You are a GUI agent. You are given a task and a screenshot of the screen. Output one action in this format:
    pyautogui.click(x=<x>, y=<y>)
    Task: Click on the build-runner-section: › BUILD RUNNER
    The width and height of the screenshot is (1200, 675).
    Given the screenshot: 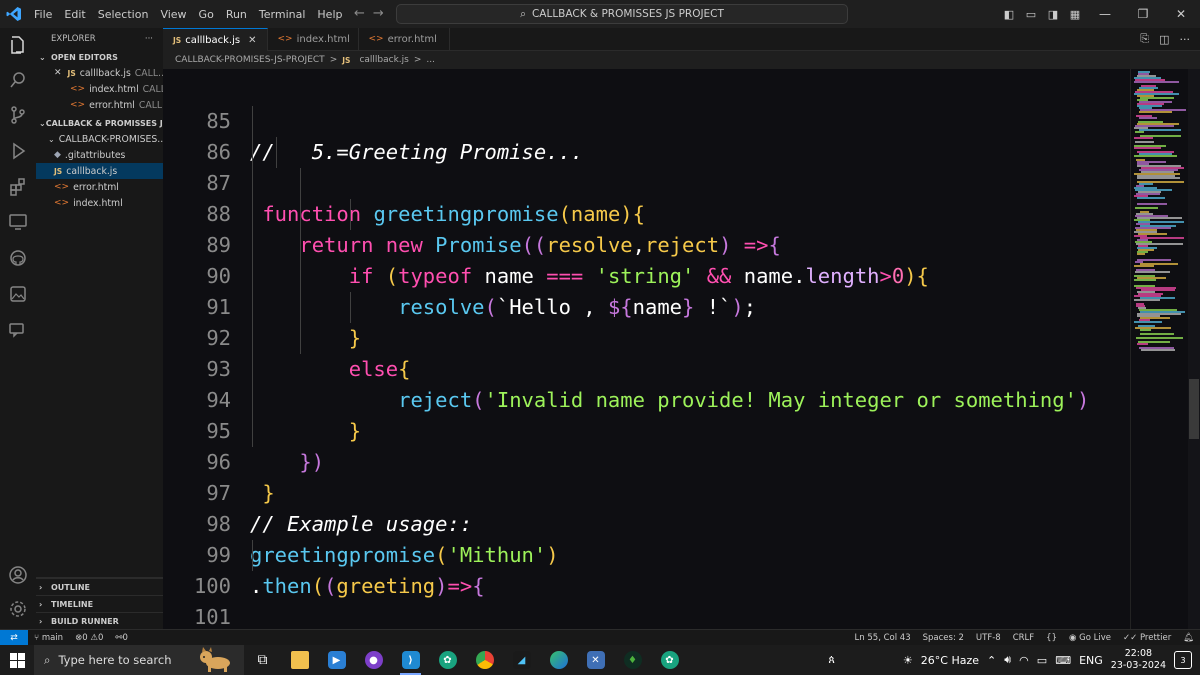 What is the action you would take?
    pyautogui.click(x=99, y=620)
    